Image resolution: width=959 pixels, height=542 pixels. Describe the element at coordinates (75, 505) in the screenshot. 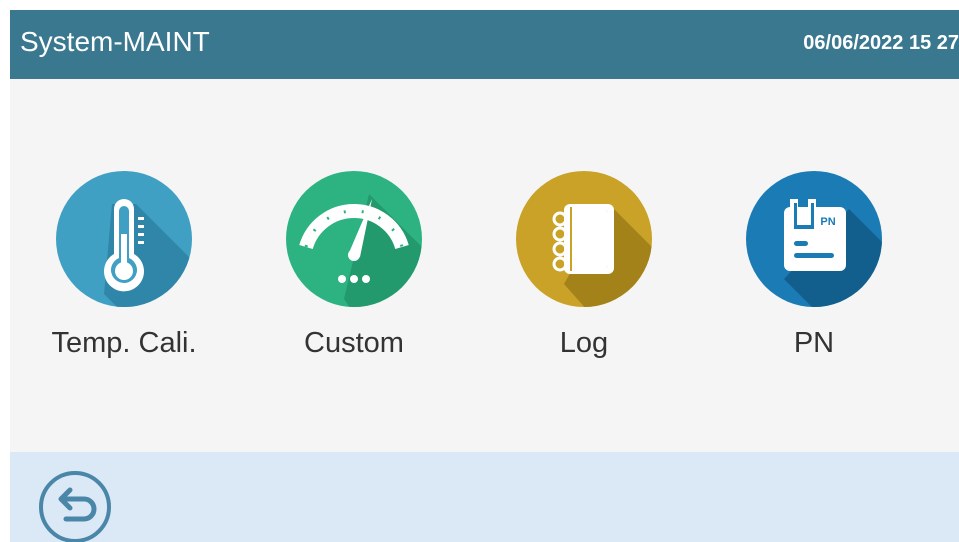

I see `back-arrow-icon` at that location.